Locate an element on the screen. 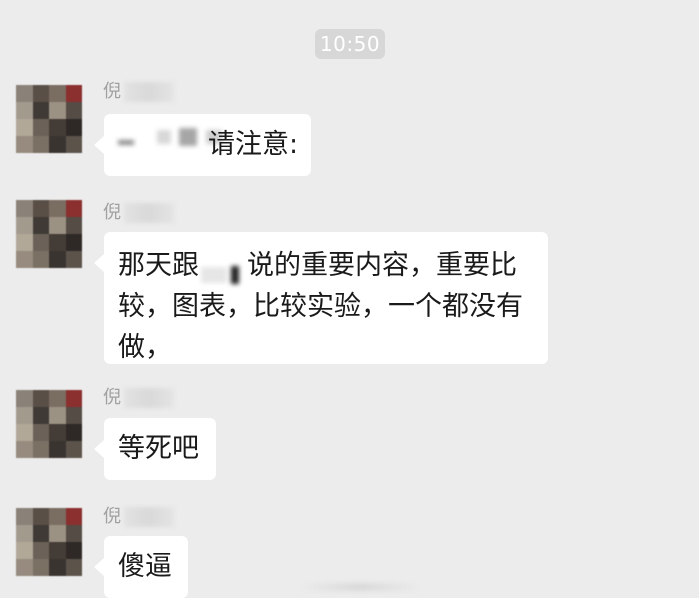  message-bubble: 等死吧 is located at coordinates (155, 449).